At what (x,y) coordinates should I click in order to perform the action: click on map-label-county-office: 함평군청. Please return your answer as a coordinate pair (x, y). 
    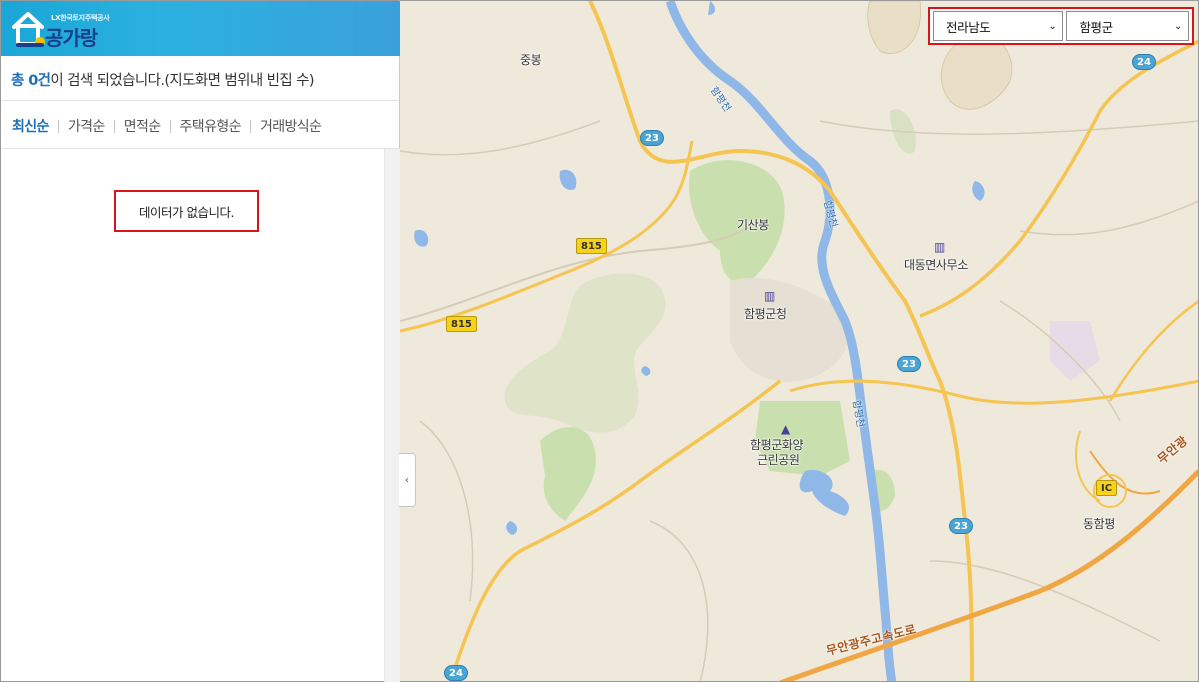
    Looking at the image, I should click on (765, 314).